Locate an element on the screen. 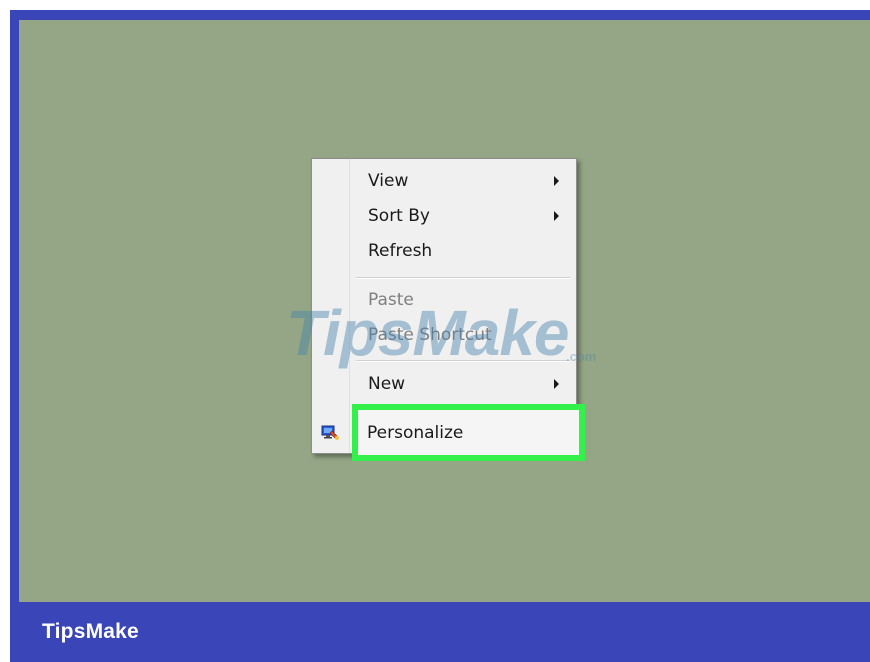  menu-item-new: New is located at coordinates (444, 384).